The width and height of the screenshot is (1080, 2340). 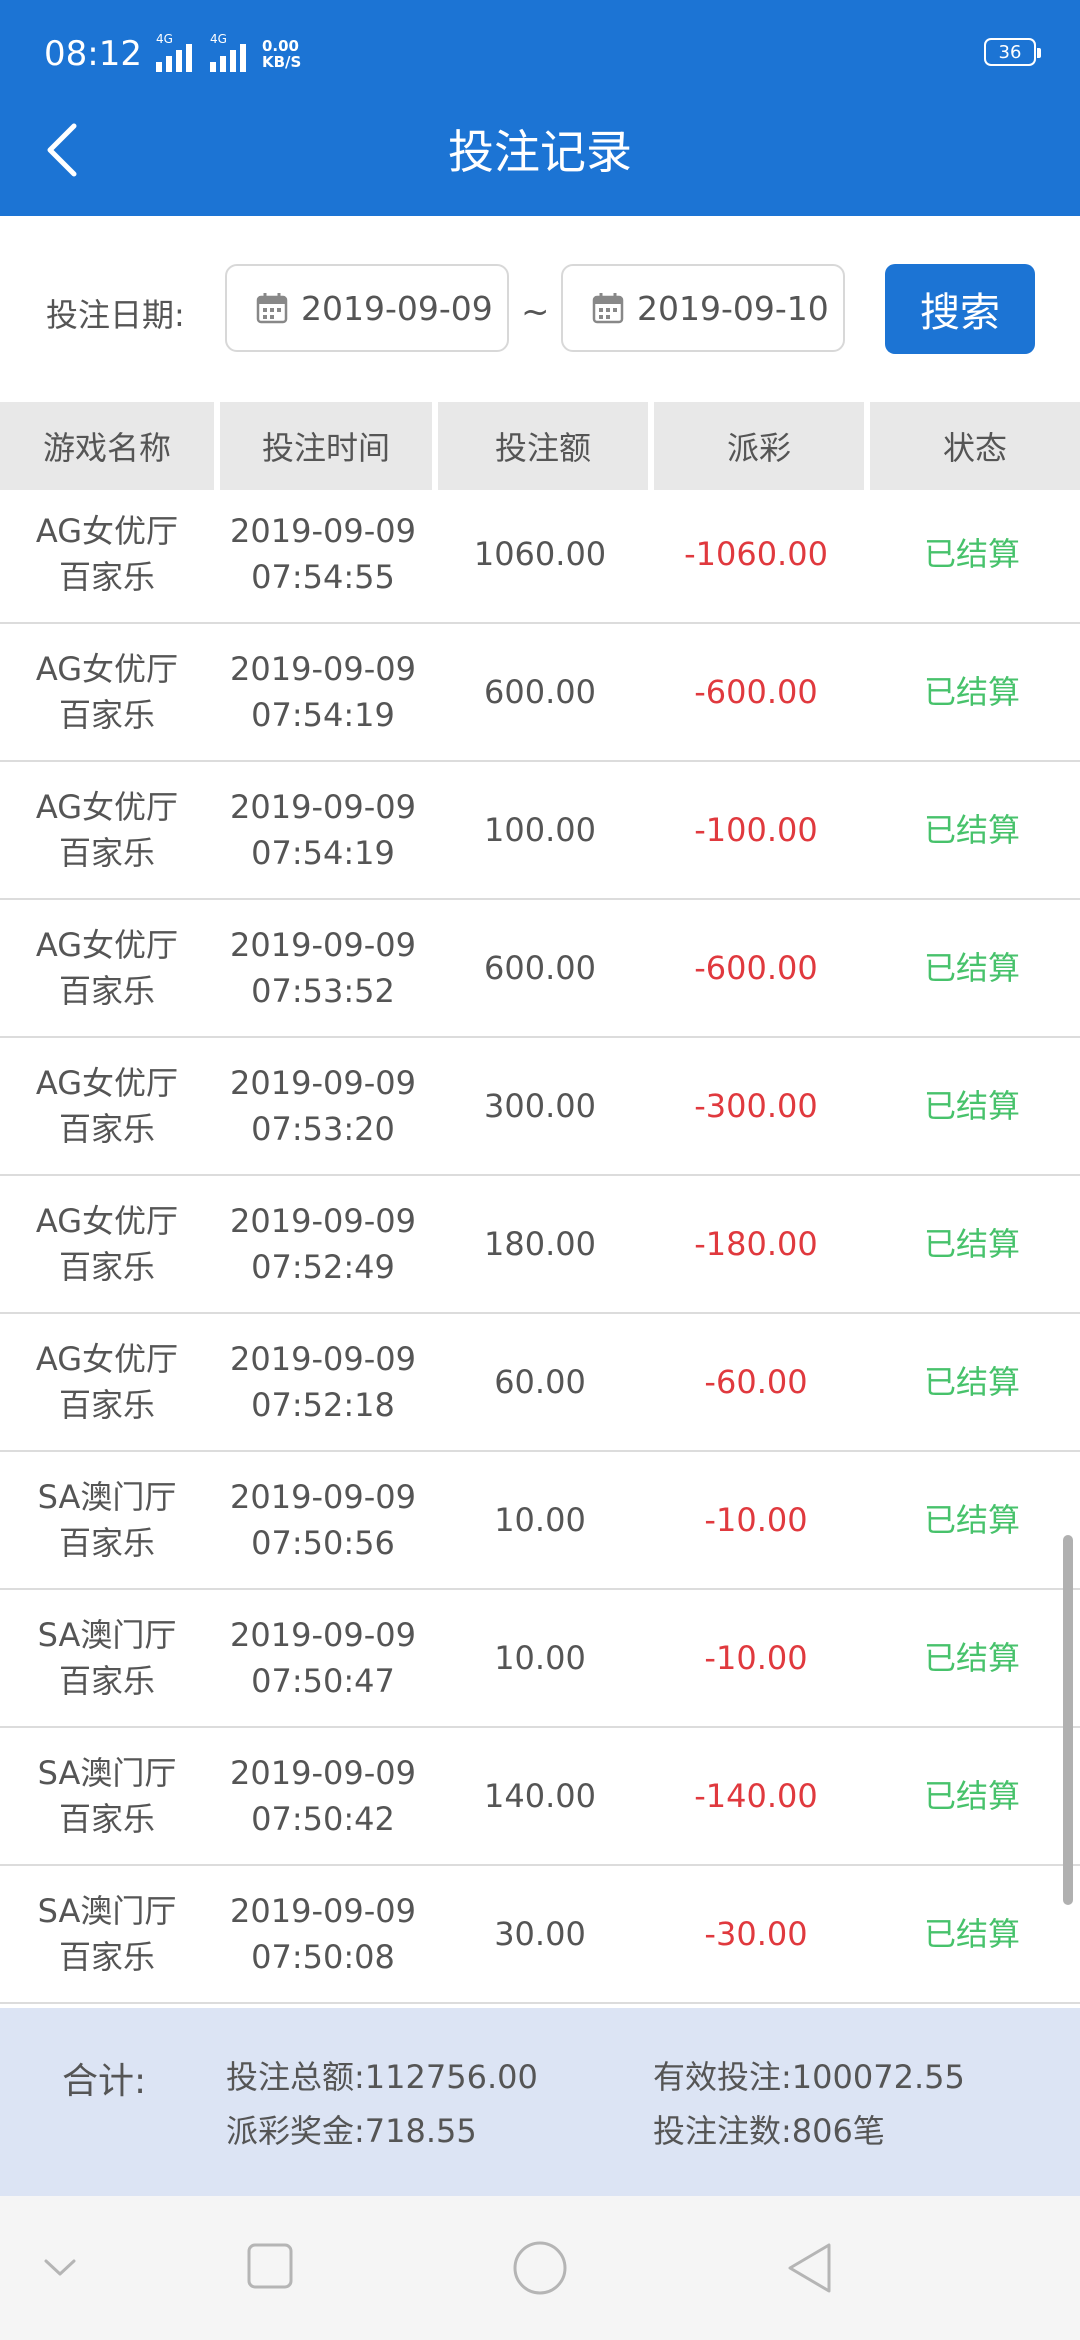 I want to click on table-row: AG女优厅 百家乐 2019-09-09 07:52:18 60.00 -60.00 已结算, so click(x=540, y=1383).